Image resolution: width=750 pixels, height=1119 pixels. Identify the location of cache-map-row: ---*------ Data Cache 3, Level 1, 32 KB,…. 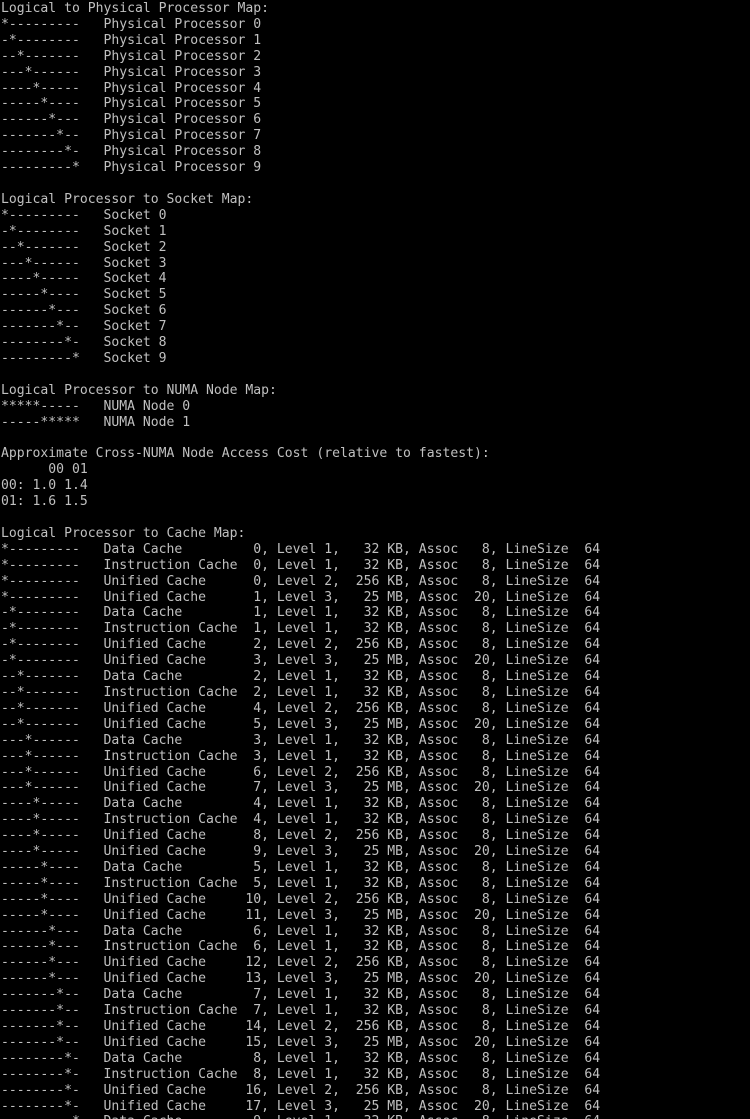
(301, 740).